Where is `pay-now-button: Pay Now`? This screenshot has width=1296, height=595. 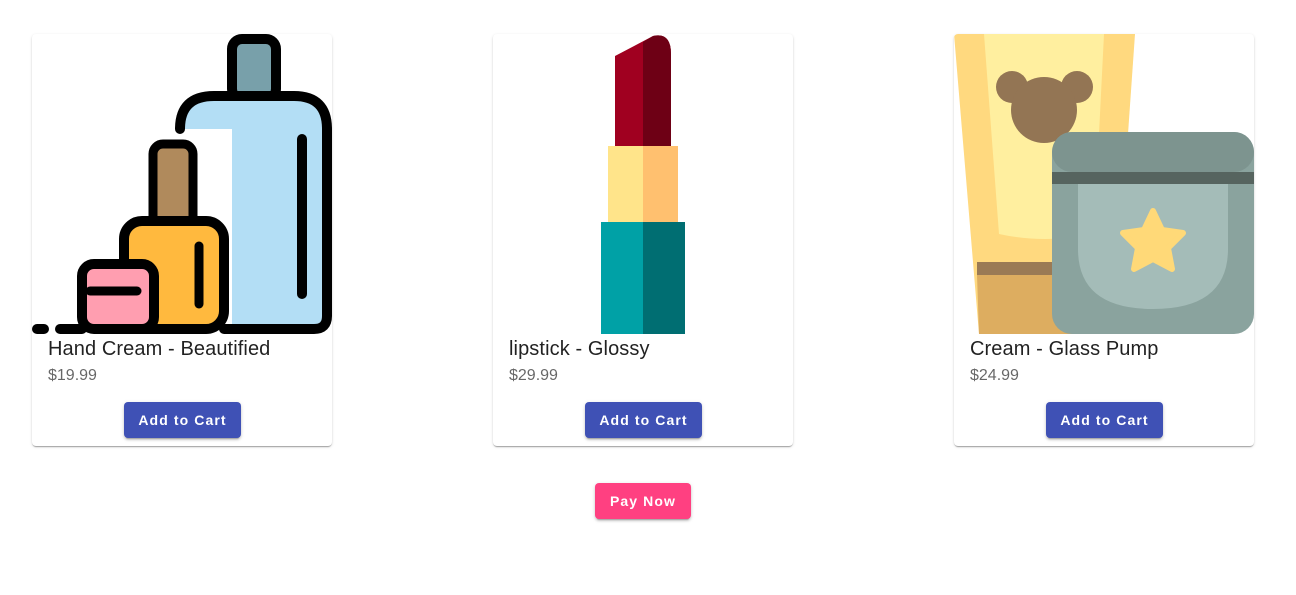 pay-now-button: Pay Now is located at coordinates (643, 501).